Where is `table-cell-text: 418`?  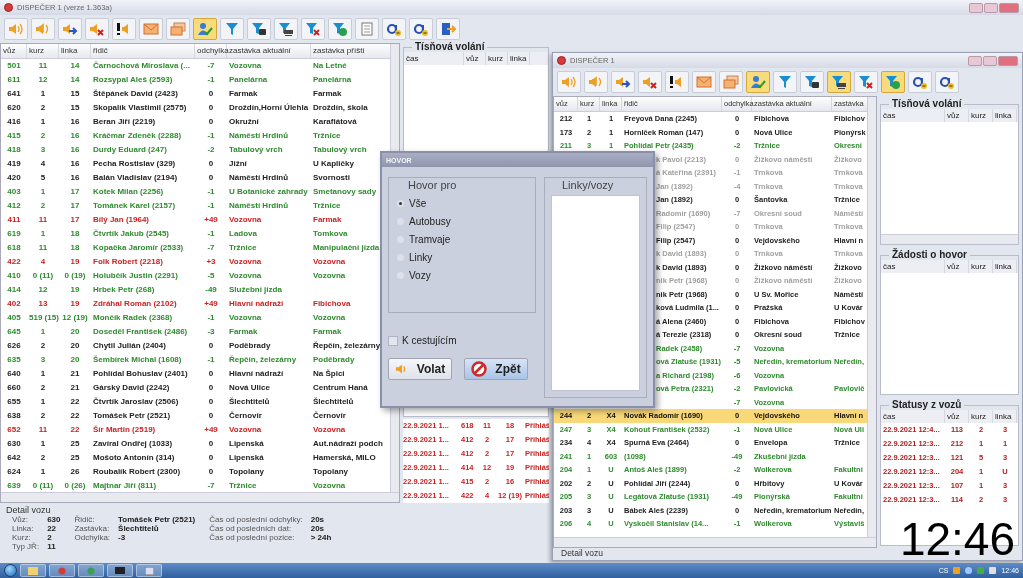 table-cell-text: 418 is located at coordinates (14, 150).